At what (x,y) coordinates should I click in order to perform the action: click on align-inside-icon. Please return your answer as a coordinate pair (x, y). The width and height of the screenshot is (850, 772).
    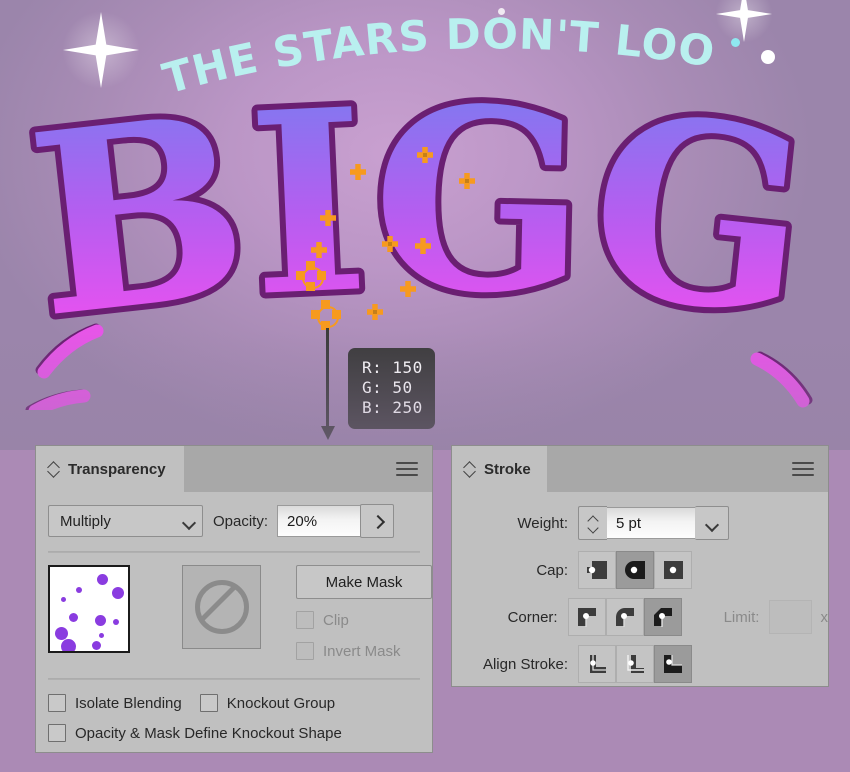
    Looking at the image, I should click on (635, 664).